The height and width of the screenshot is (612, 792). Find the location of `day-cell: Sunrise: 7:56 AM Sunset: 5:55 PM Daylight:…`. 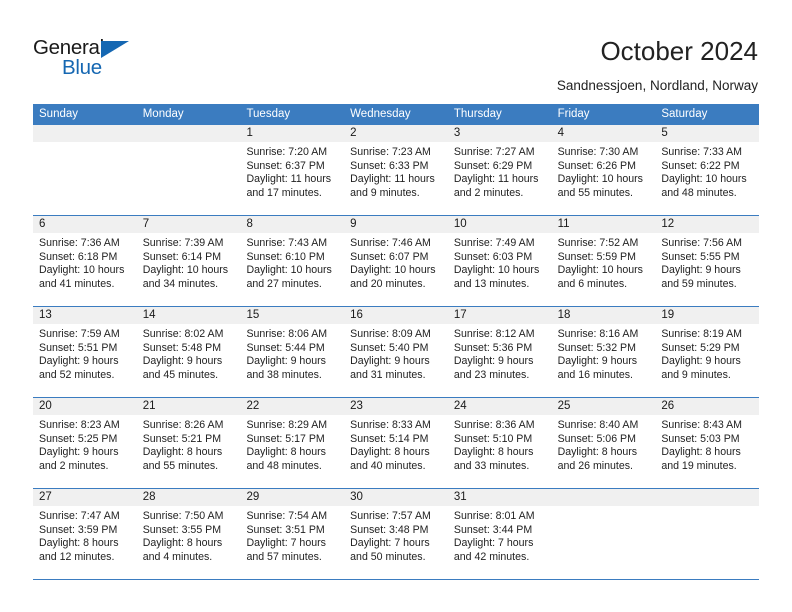

day-cell: Sunrise: 7:56 AM Sunset: 5:55 PM Daylight:… is located at coordinates (707, 269).